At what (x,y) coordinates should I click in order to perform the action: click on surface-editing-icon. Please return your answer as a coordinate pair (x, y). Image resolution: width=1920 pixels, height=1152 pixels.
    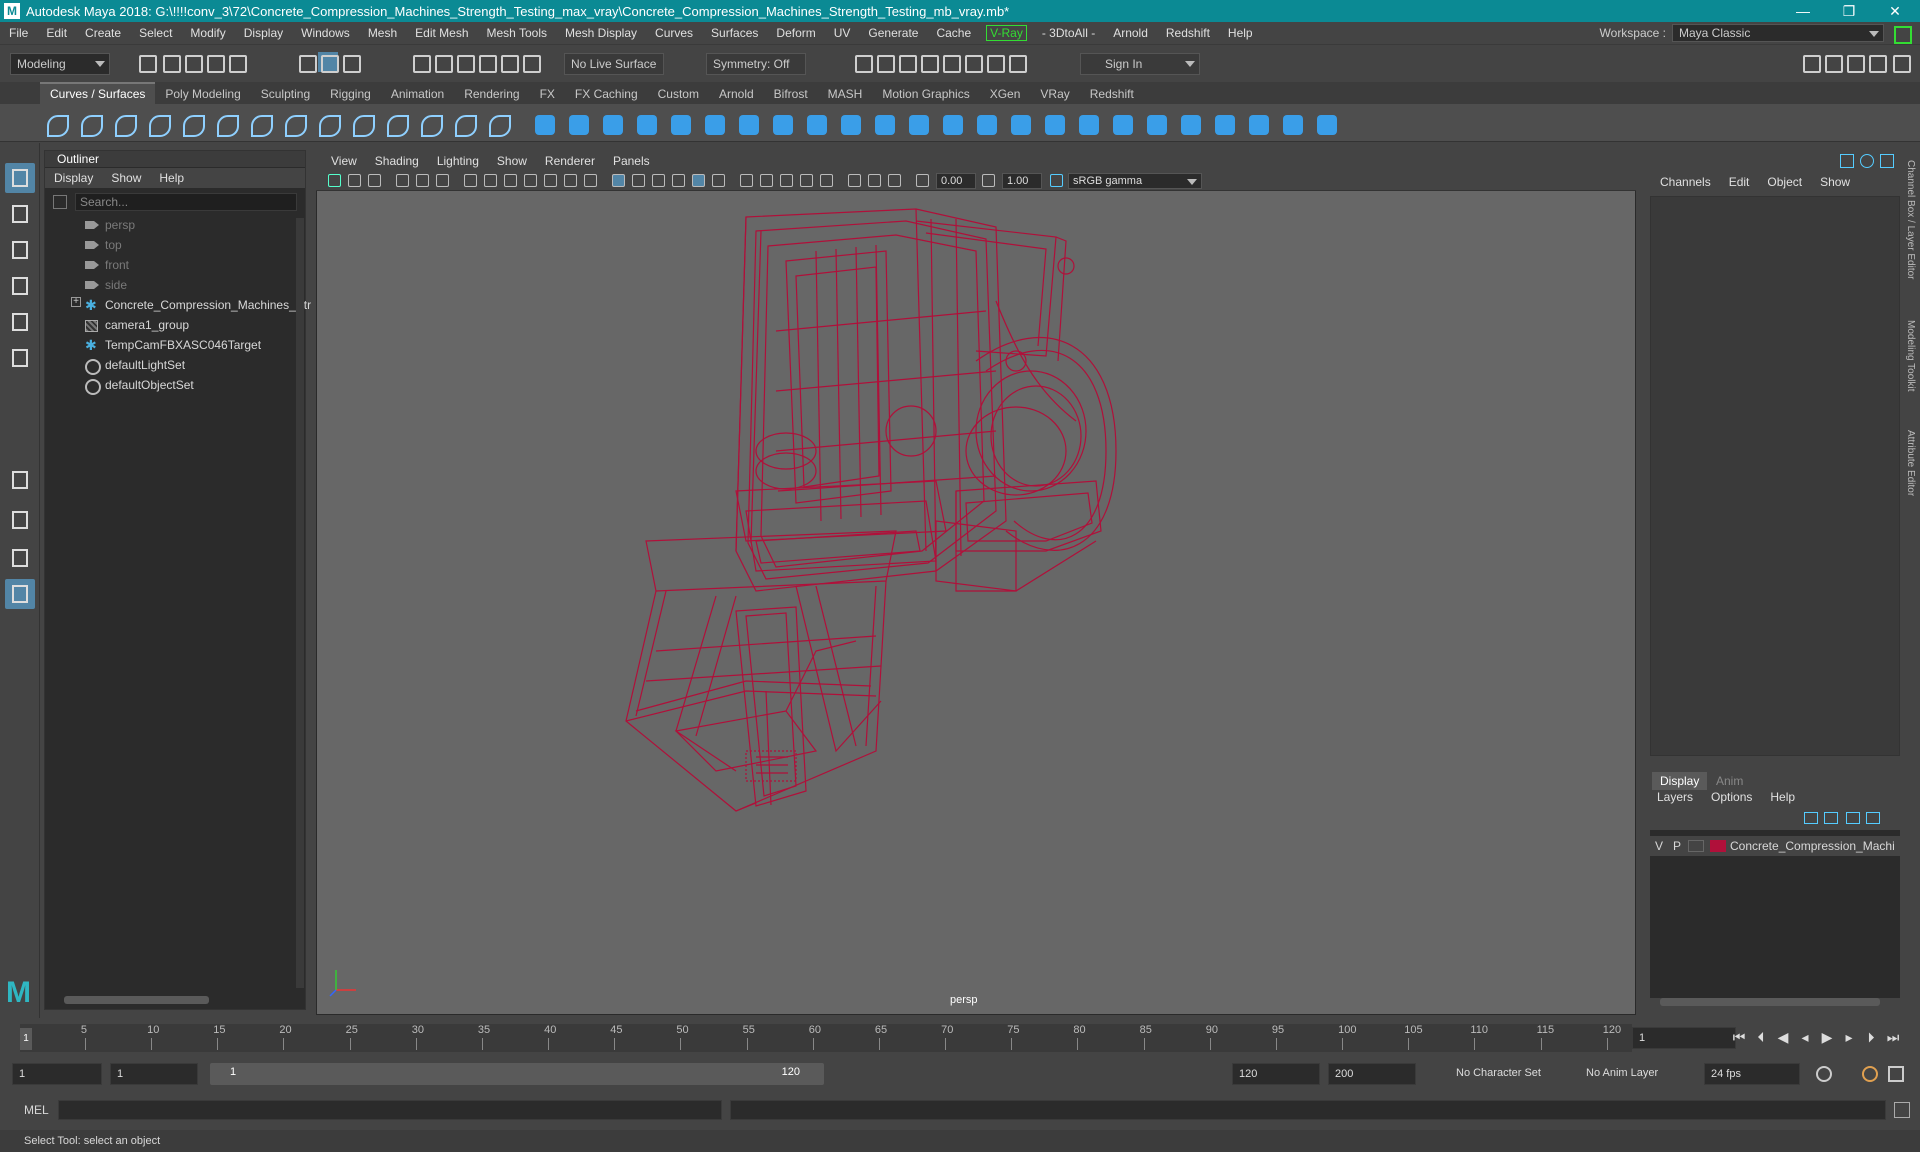
    Looking at the image, I should click on (1225, 125).